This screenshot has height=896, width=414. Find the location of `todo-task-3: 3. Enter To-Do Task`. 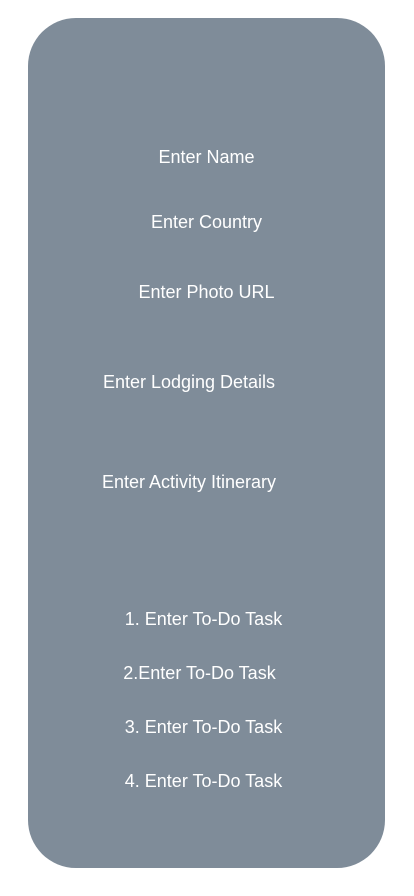

todo-task-3: 3. Enter To-Do Task is located at coordinates (203, 727).